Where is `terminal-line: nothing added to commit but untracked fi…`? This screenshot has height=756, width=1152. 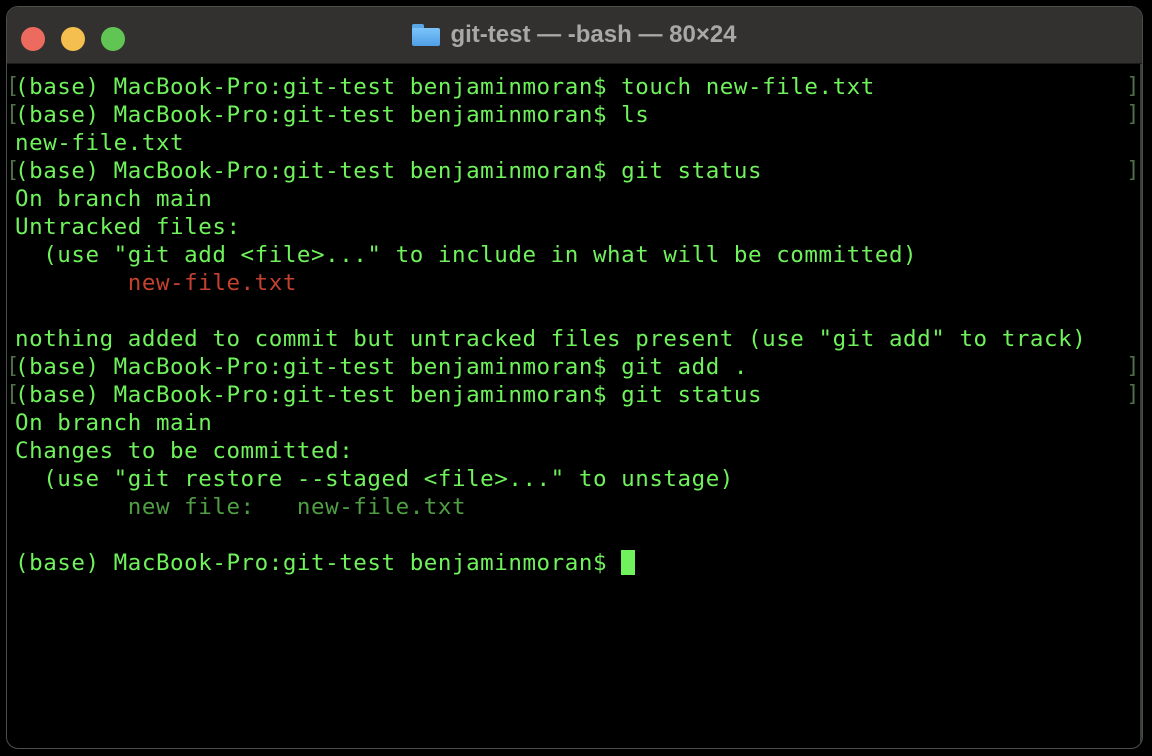
terminal-line: nothing added to commit but untracked fi… is located at coordinates (550, 339).